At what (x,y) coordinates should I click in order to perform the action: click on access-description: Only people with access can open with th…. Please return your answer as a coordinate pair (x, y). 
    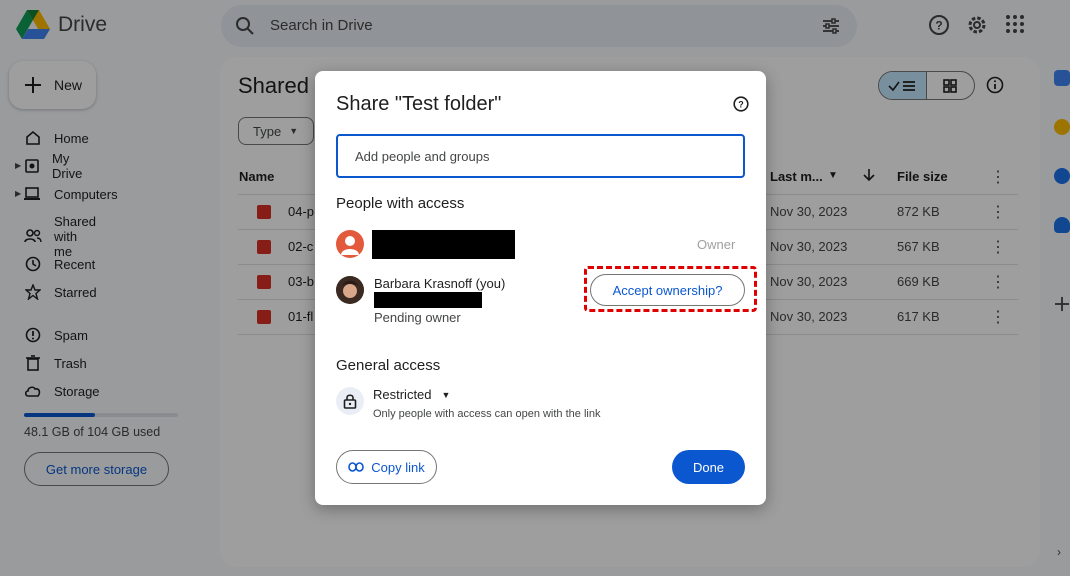
    Looking at the image, I should click on (487, 414).